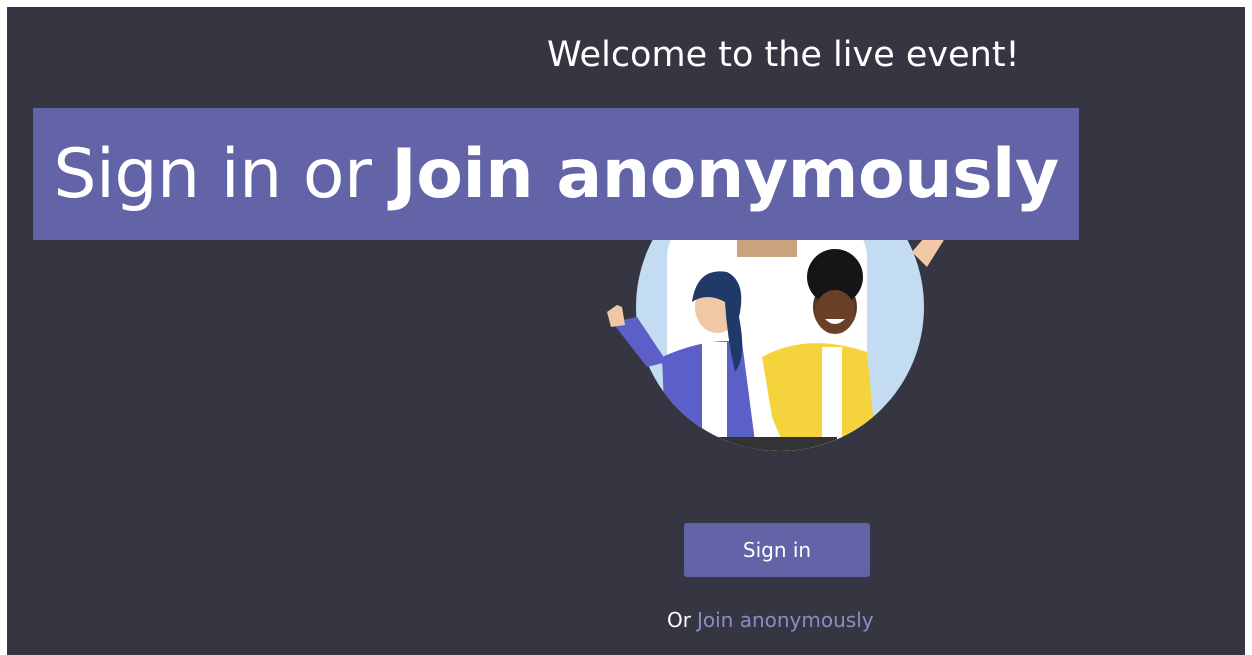 This screenshot has width=1252, height=655. What do you see at coordinates (783, 55) in the screenshot?
I see `welcome-heading: Welcome to the live event!` at bounding box center [783, 55].